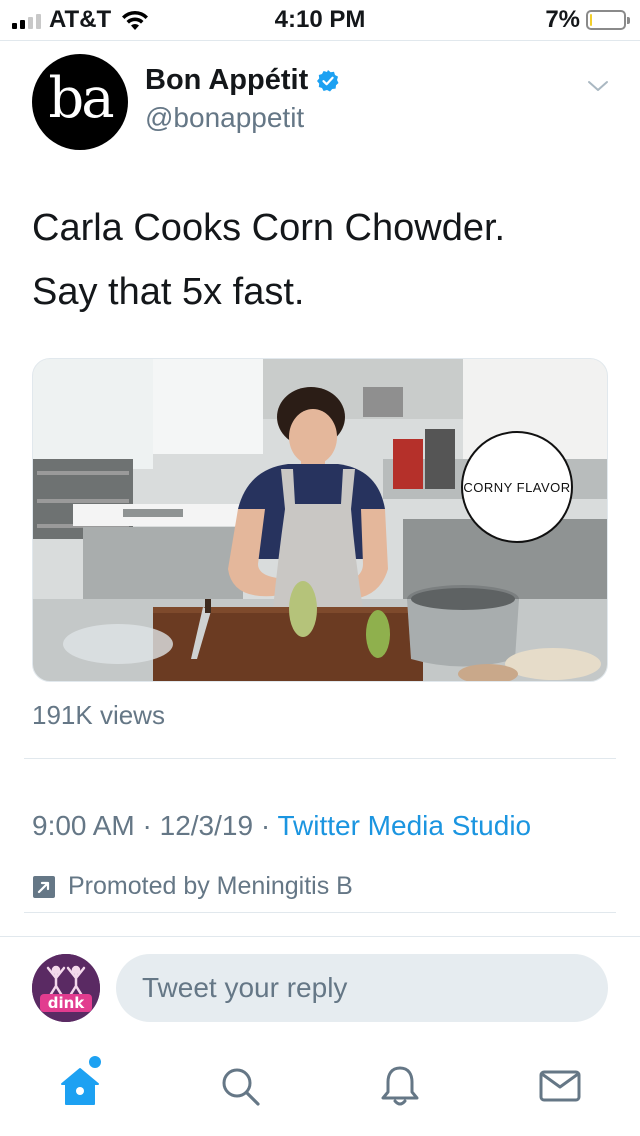 The width and height of the screenshot is (640, 1136). Describe the element at coordinates (226, 80) in the screenshot. I see `author-name: Bon Appétit` at that location.